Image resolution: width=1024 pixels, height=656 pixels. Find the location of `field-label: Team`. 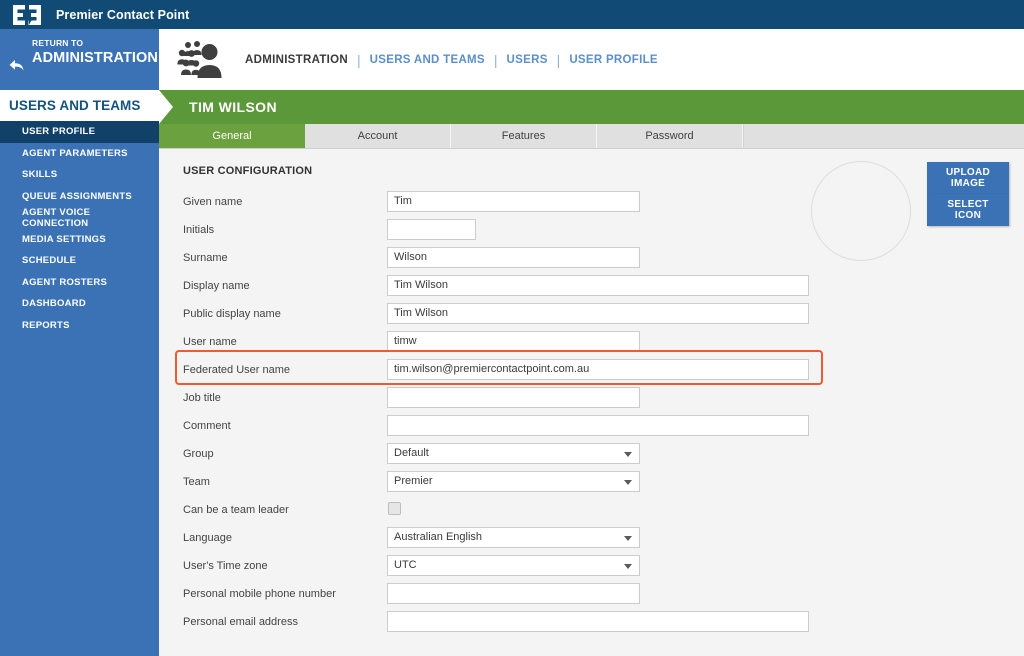

field-label: Team is located at coordinates (196, 482).